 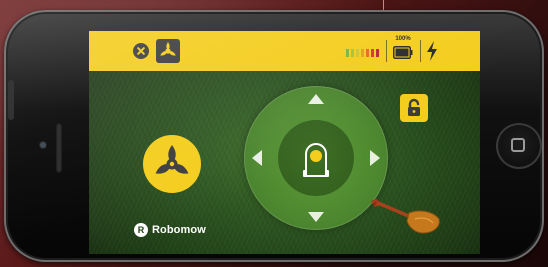 I want to click on shovel-icon, so click(x=405, y=216).